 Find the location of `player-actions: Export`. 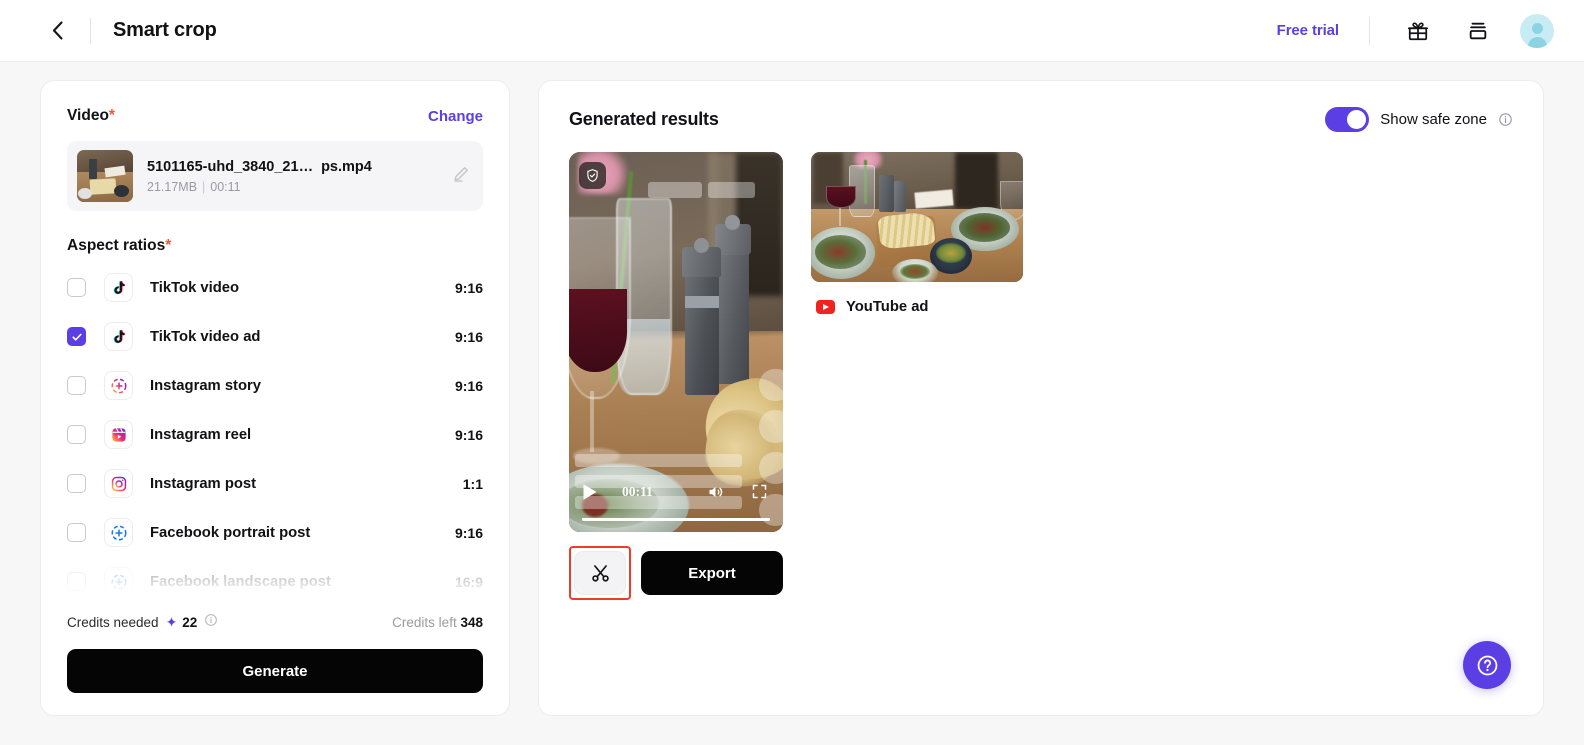

player-actions: Export is located at coordinates (676, 573).